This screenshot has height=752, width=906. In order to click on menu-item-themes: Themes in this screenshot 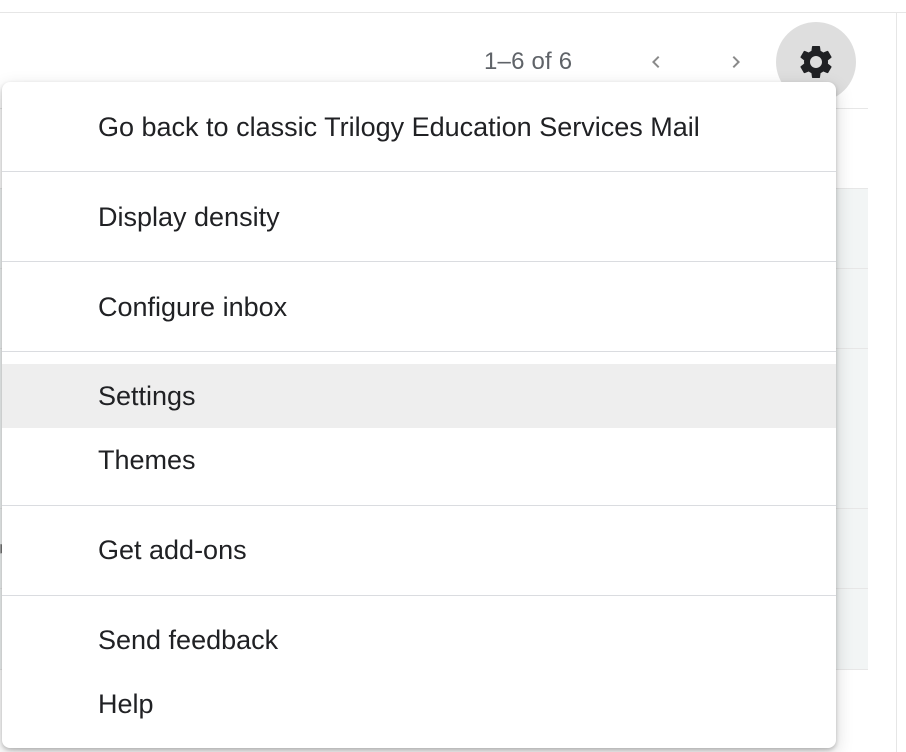, I will do `click(419, 460)`.